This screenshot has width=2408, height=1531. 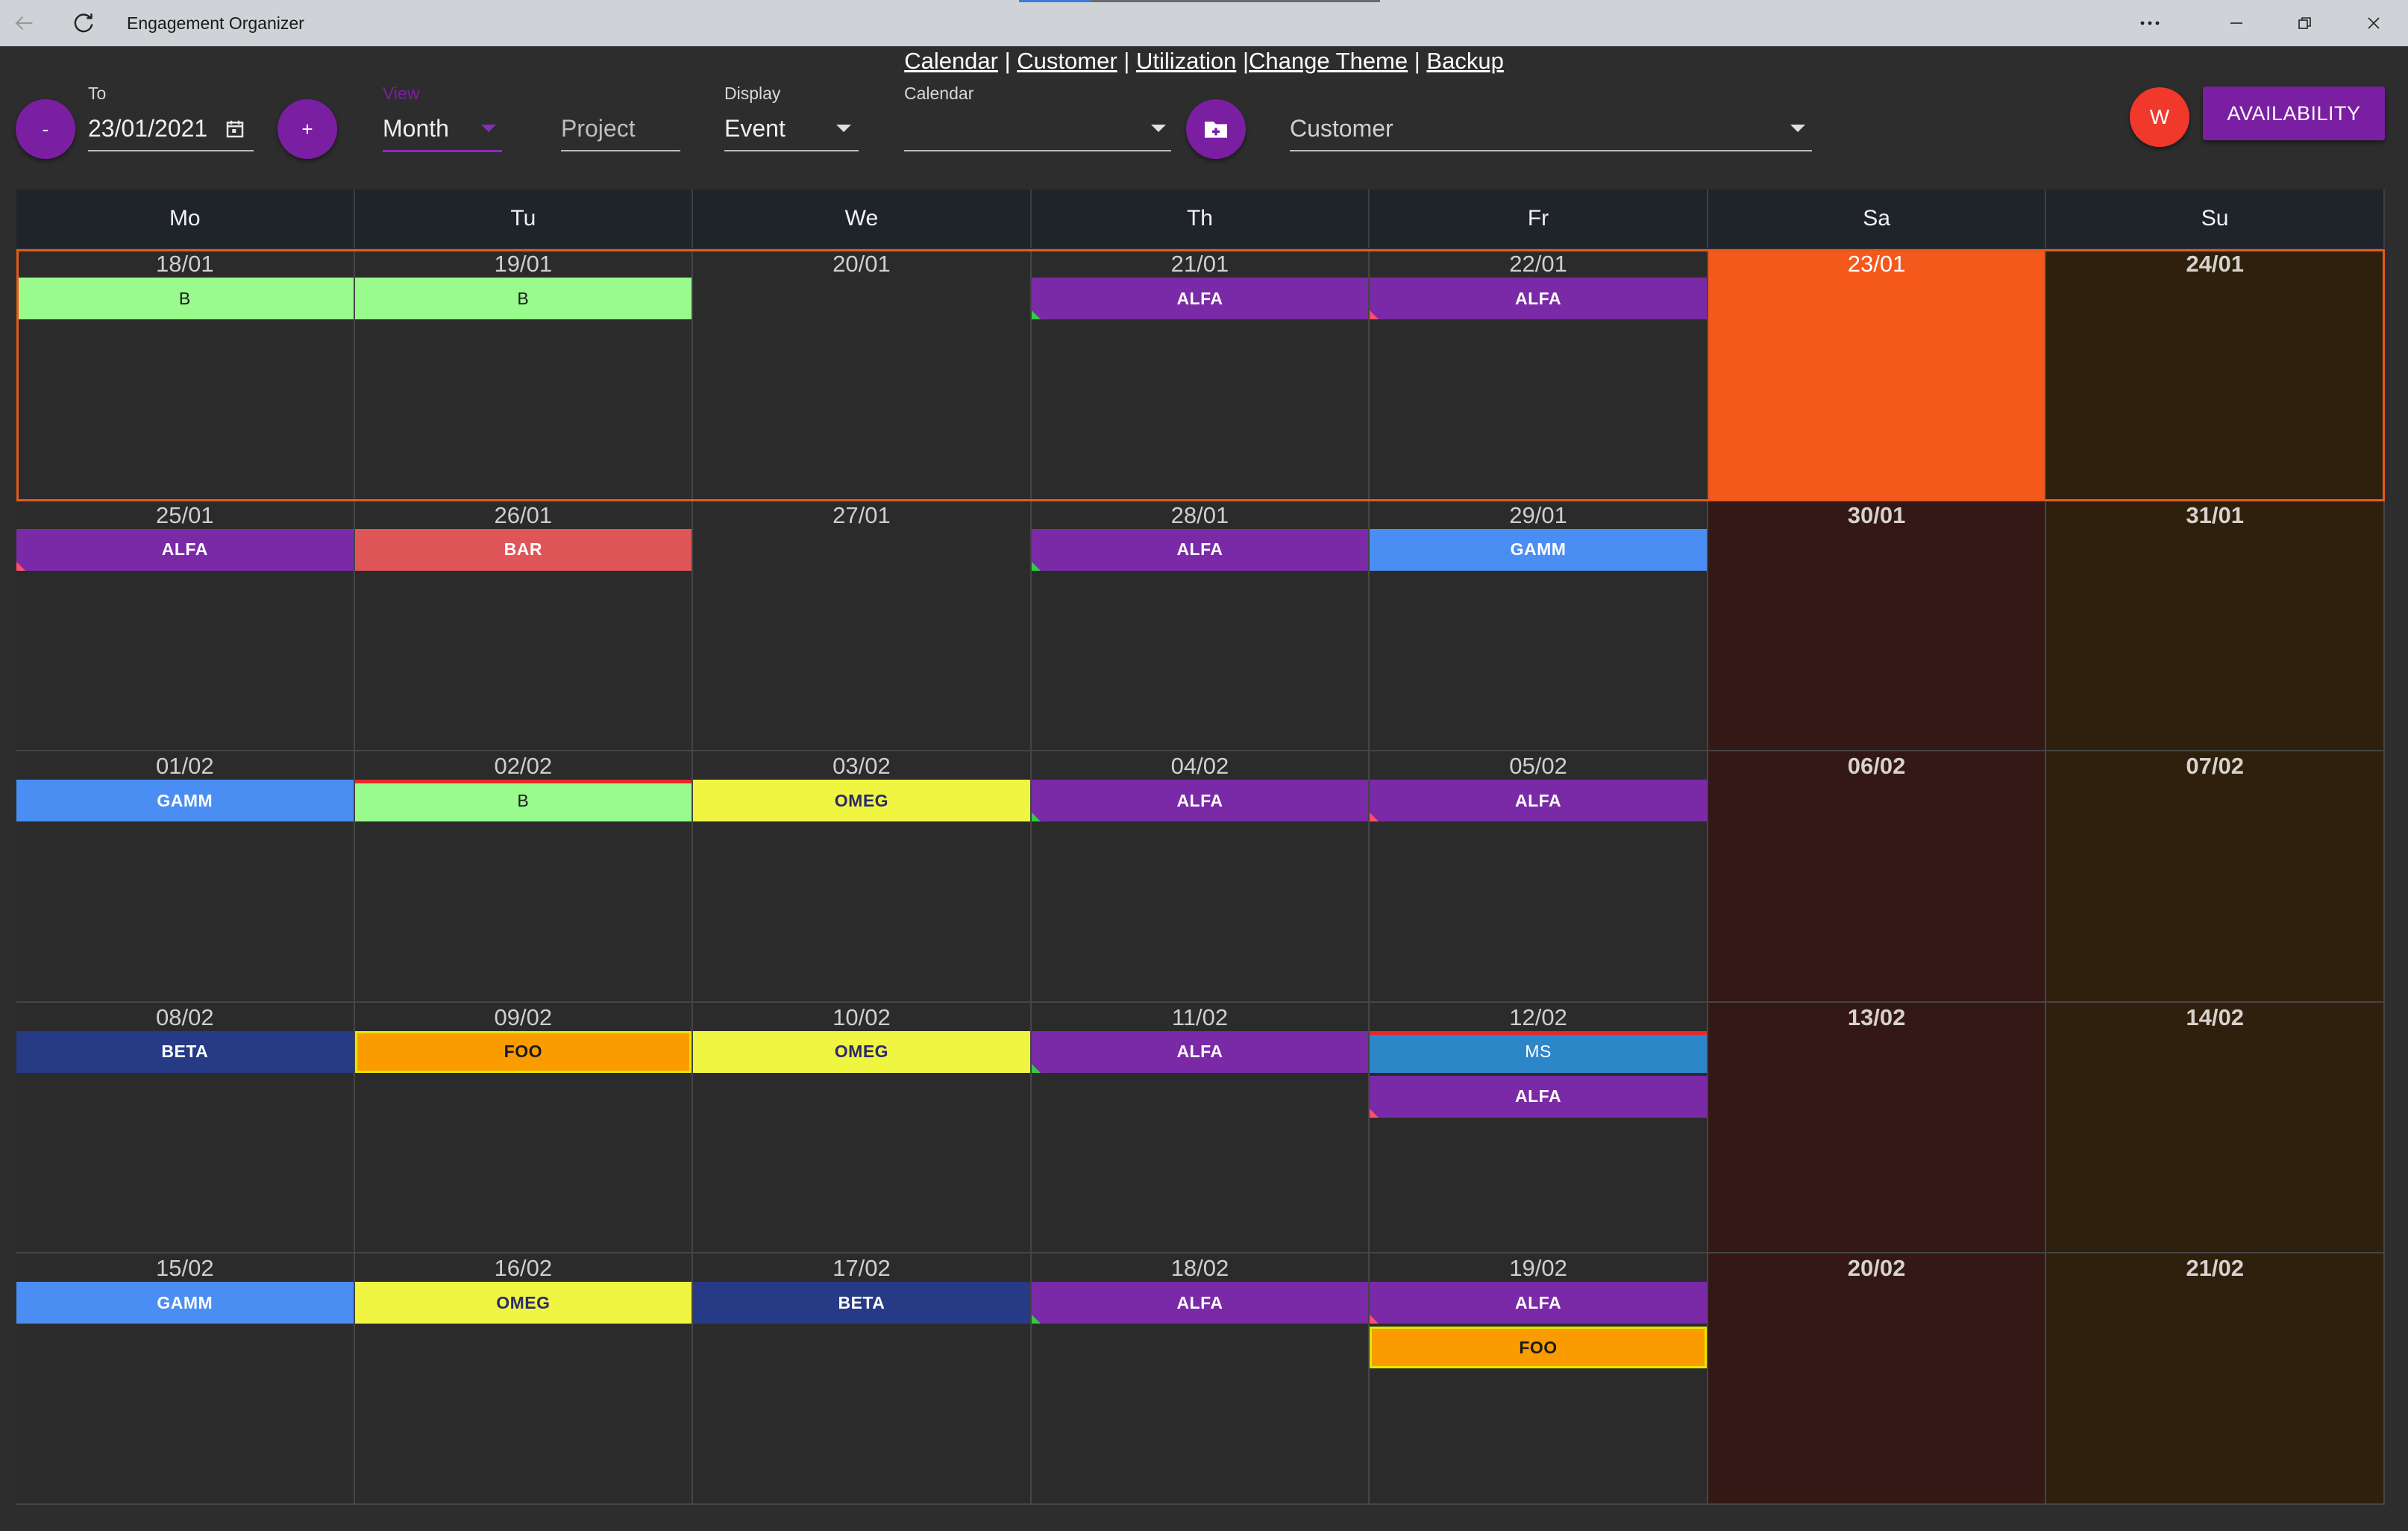 What do you see at coordinates (147, 129) in the screenshot?
I see `date-input: 23/01/2021` at bounding box center [147, 129].